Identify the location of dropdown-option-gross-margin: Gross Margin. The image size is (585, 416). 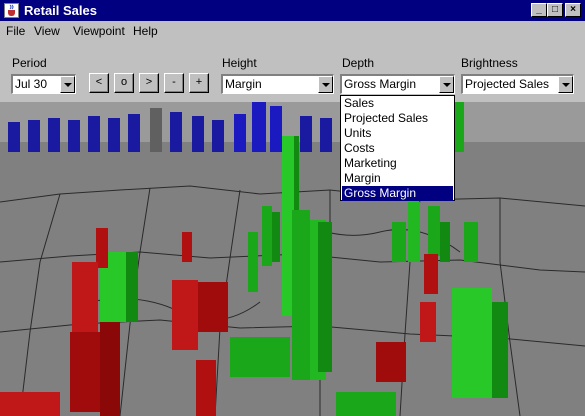
(397, 193).